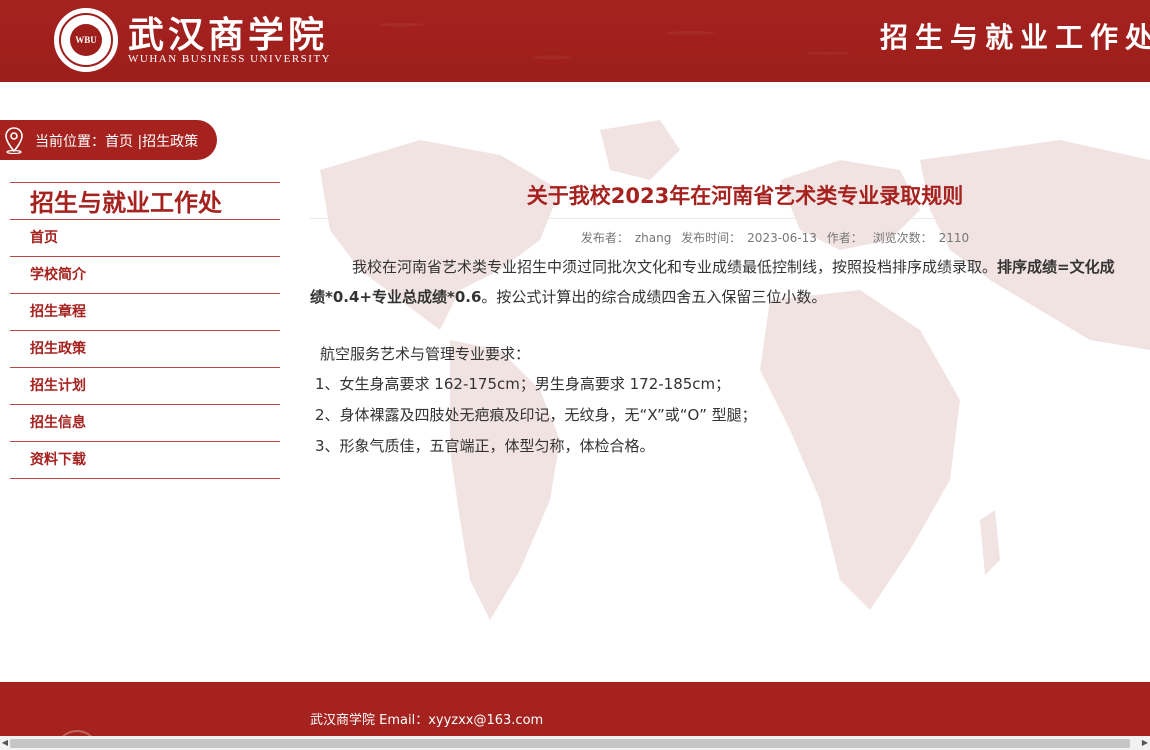  I want to click on requirement-item: 2、身体裸露及四肢处无疤痕及印记，无纹身，无“X”或“O” 型腿；, so click(536, 415).